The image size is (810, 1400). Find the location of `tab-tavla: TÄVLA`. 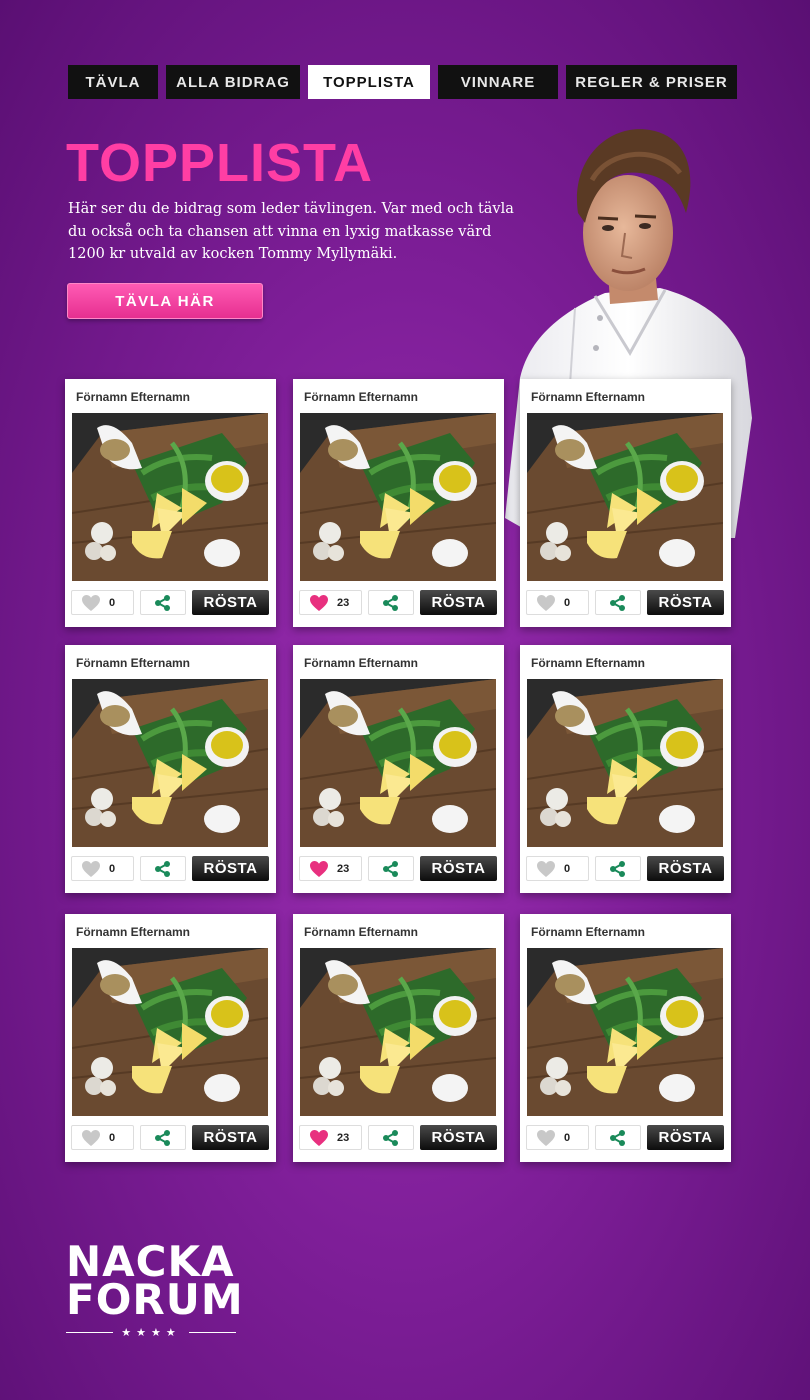

tab-tavla: TÄVLA is located at coordinates (113, 82).